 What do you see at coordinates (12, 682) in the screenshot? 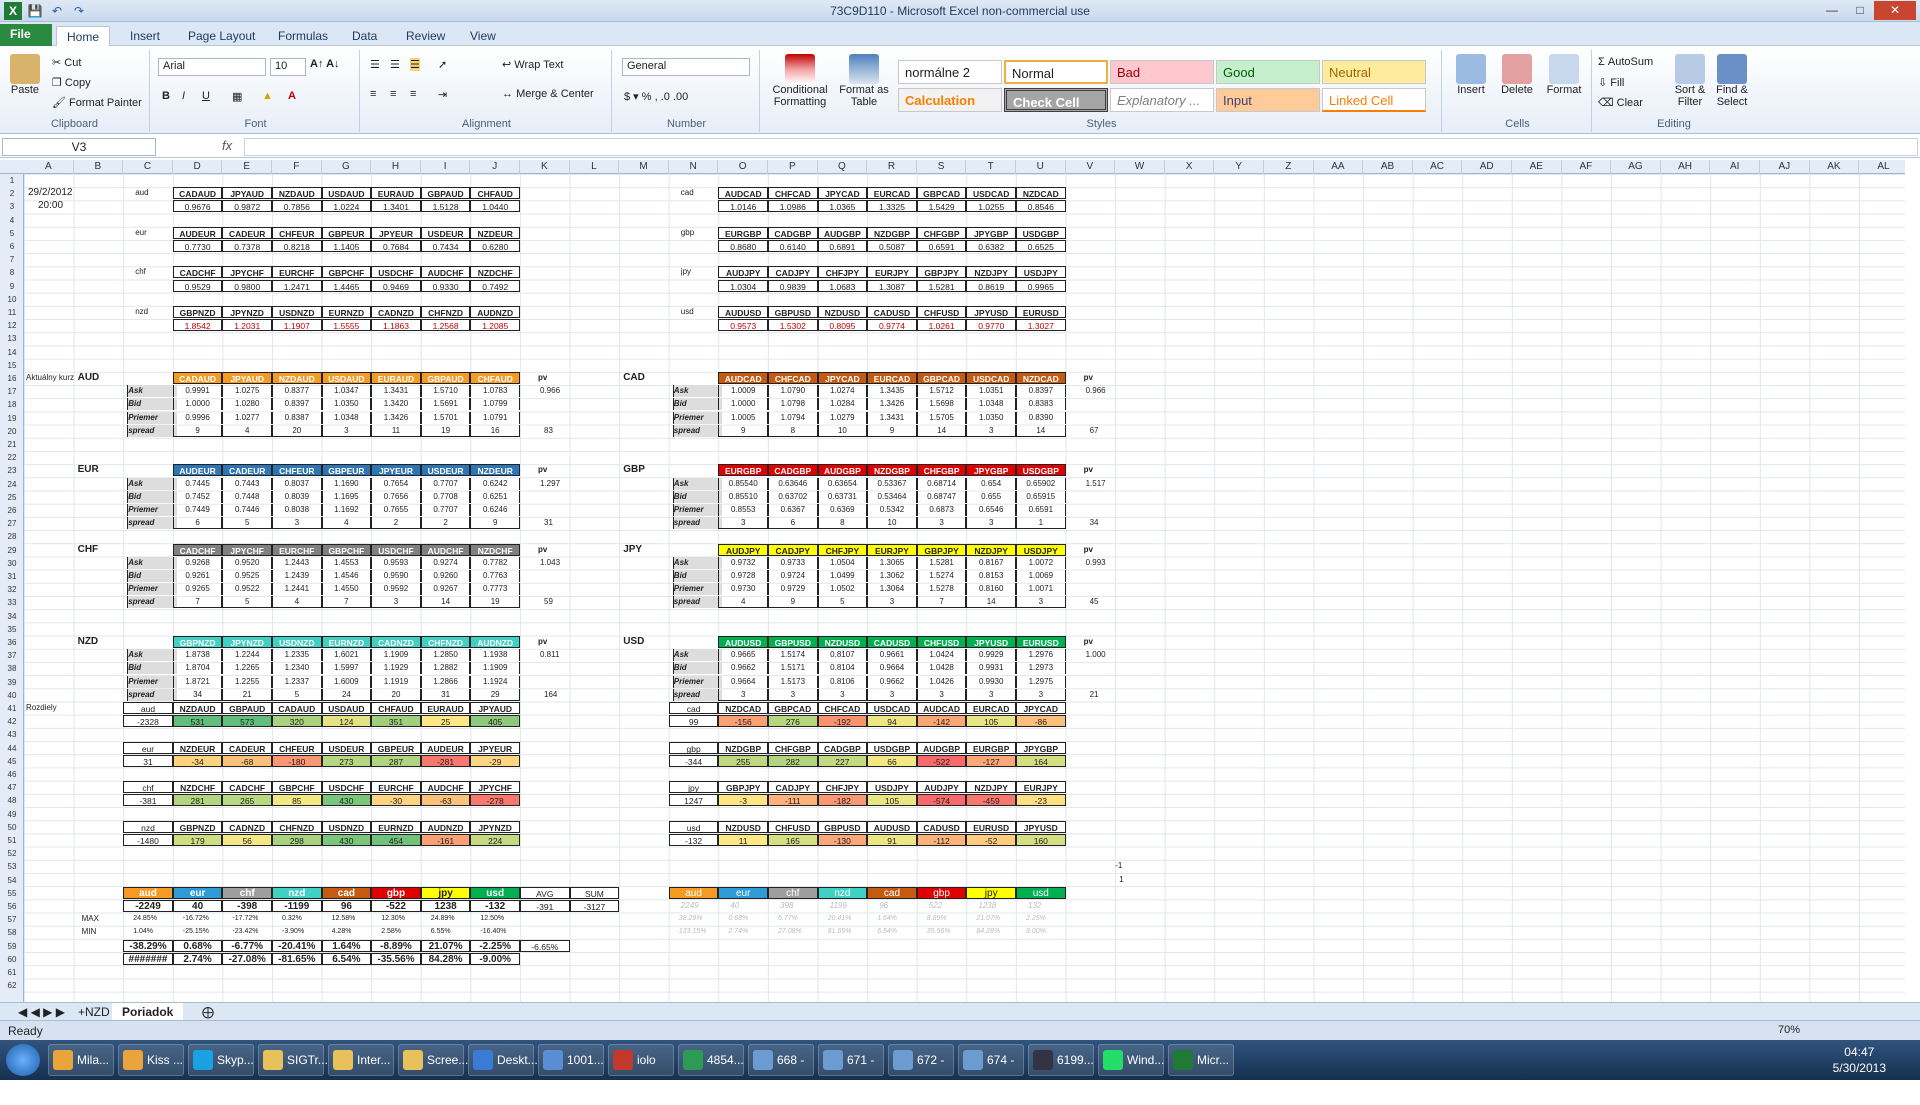
I see `row-header: 39` at bounding box center [12, 682].